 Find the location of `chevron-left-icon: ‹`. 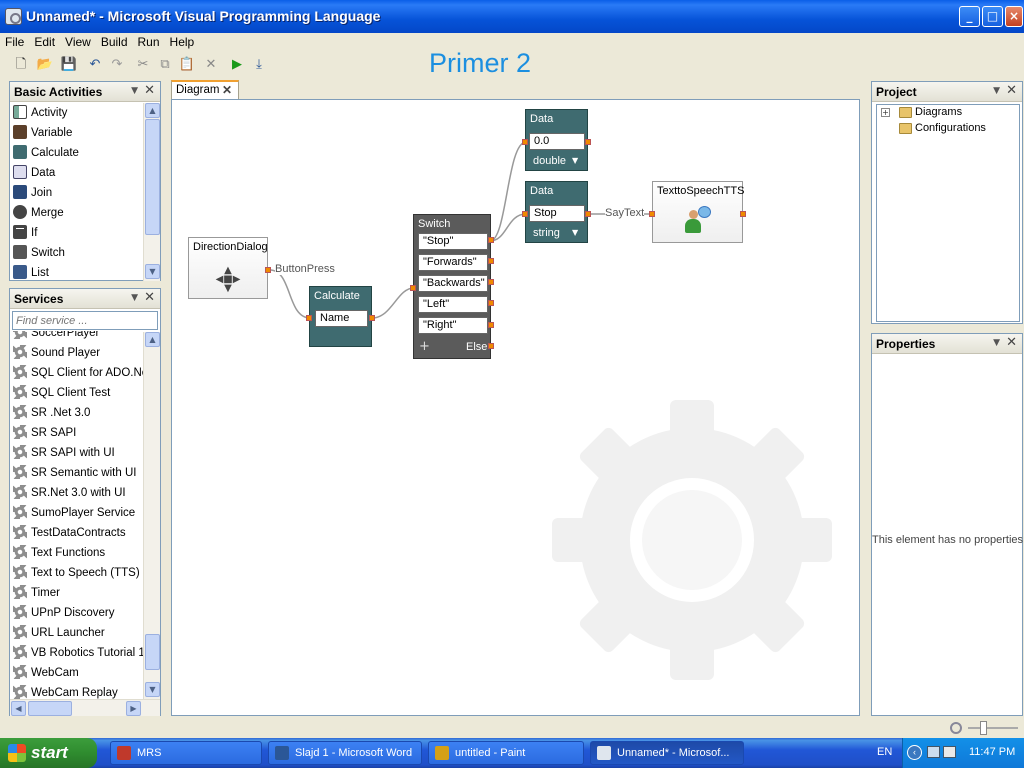

chevron-left-icon: ‹ is located at coordinates (914, 752).